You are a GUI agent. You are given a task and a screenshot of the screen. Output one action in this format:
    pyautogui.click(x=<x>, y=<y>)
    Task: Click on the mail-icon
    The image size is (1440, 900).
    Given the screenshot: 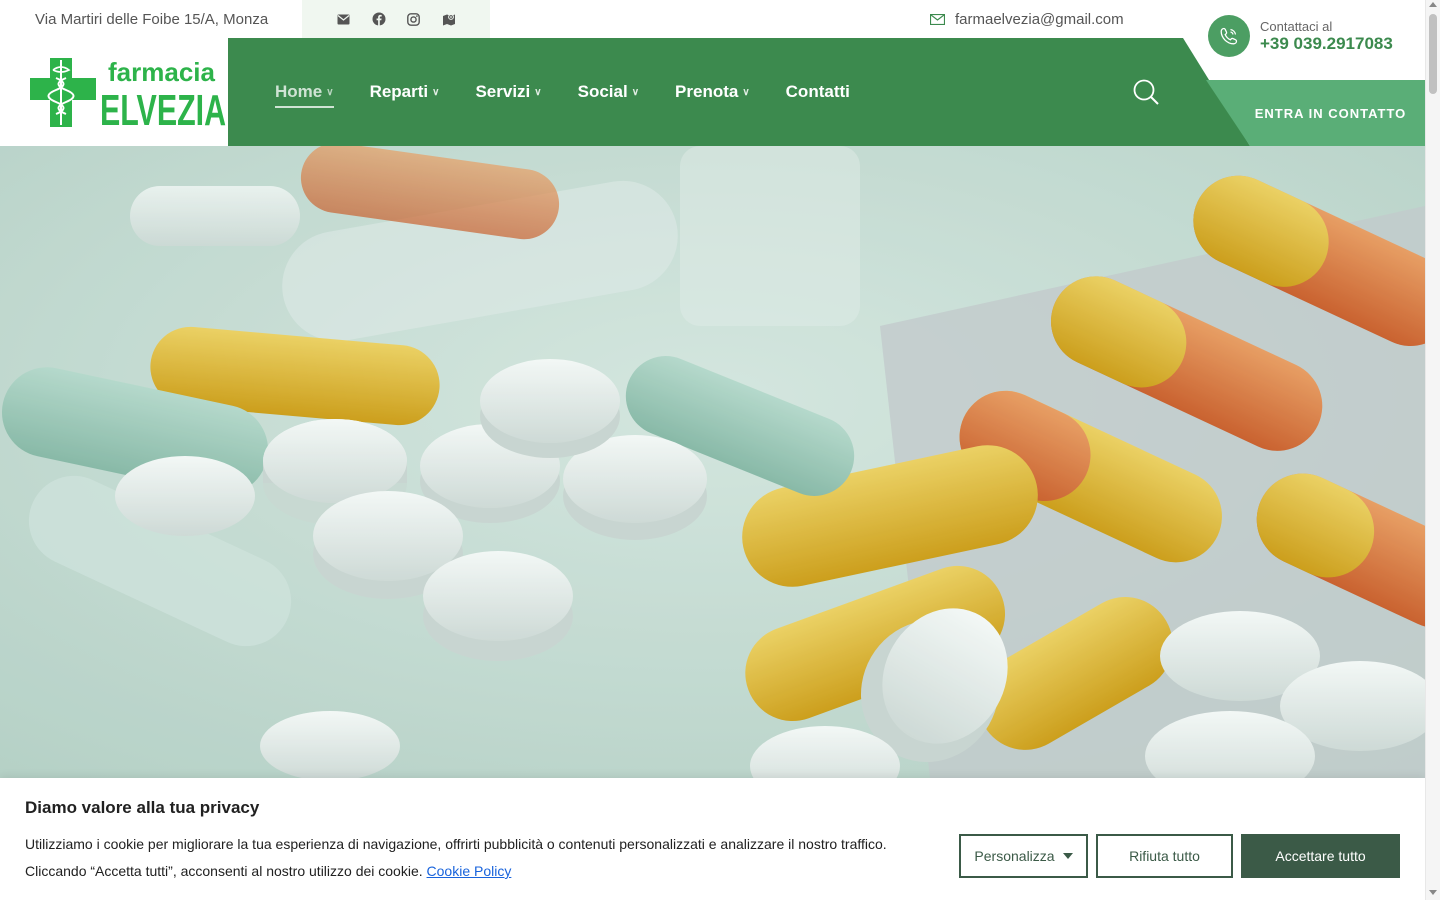 What is the action you would take?
    pyautogui.click(x=937, y=19)
    